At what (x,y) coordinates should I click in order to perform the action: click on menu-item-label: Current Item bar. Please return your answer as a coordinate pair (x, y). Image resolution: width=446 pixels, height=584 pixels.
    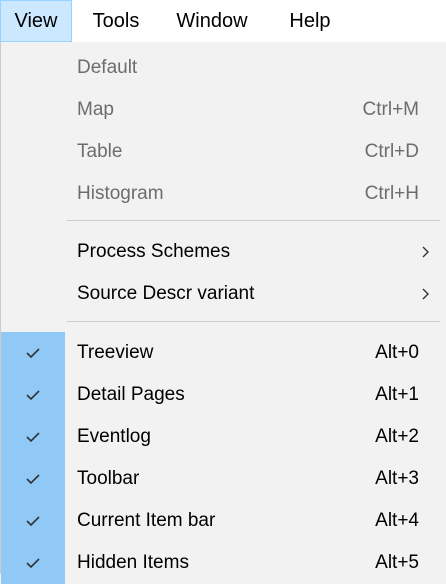
    Looking at the image, I should click on (146, 520).